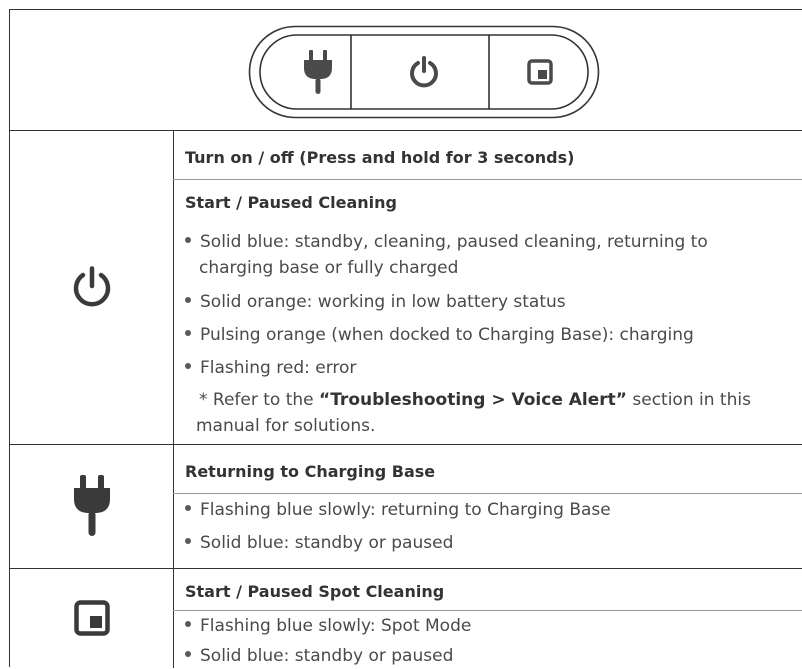 This screenshot has height=669, width=802. I want to click on remote-power-icon, so click(424, 74).